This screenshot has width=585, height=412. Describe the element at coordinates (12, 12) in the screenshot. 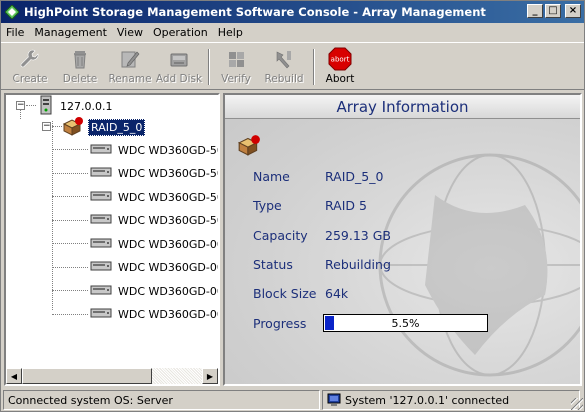

I see `highpoint-app-icon` at that location.